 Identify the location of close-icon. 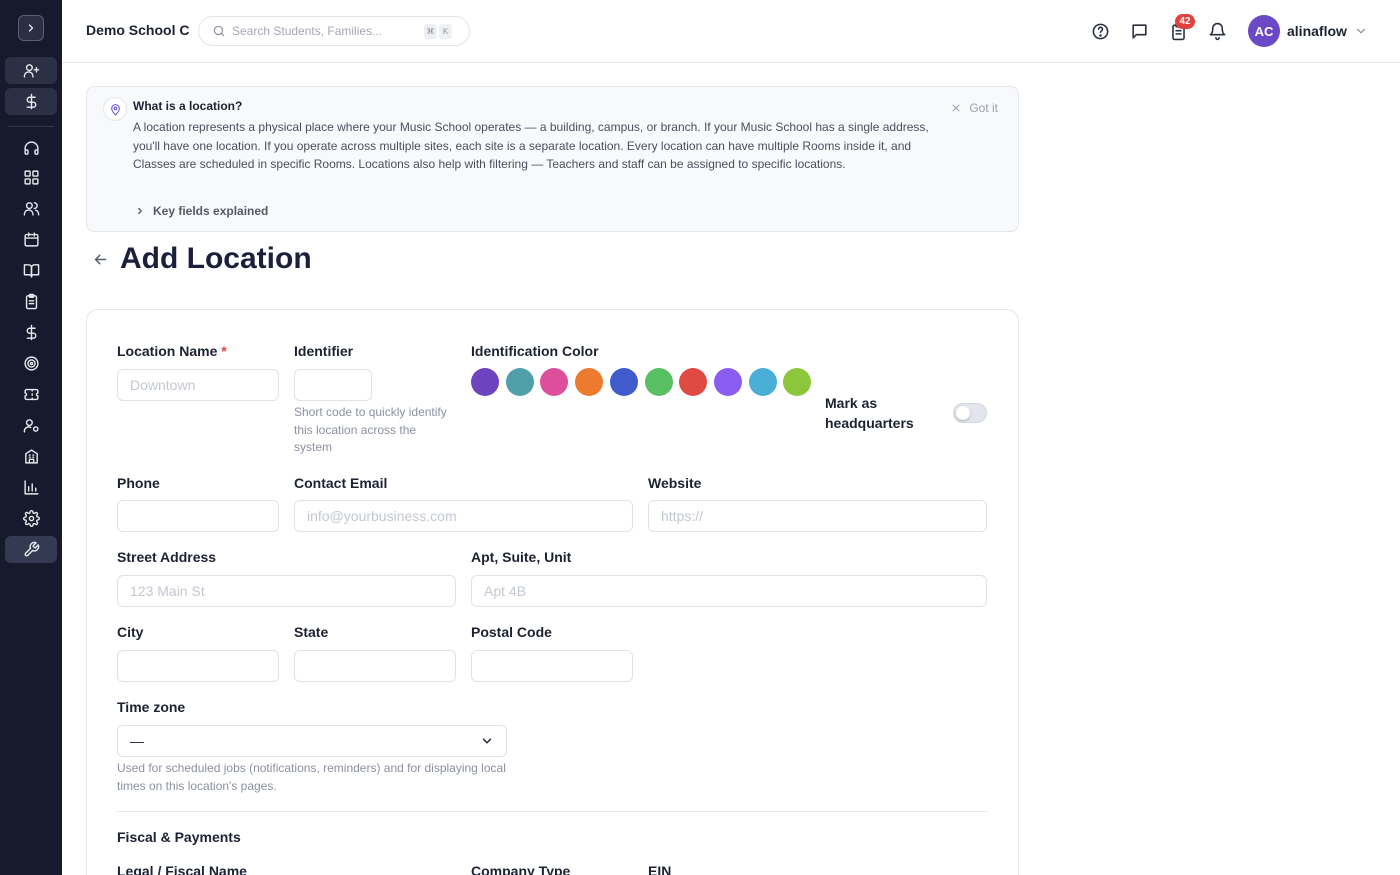
(956, 108).